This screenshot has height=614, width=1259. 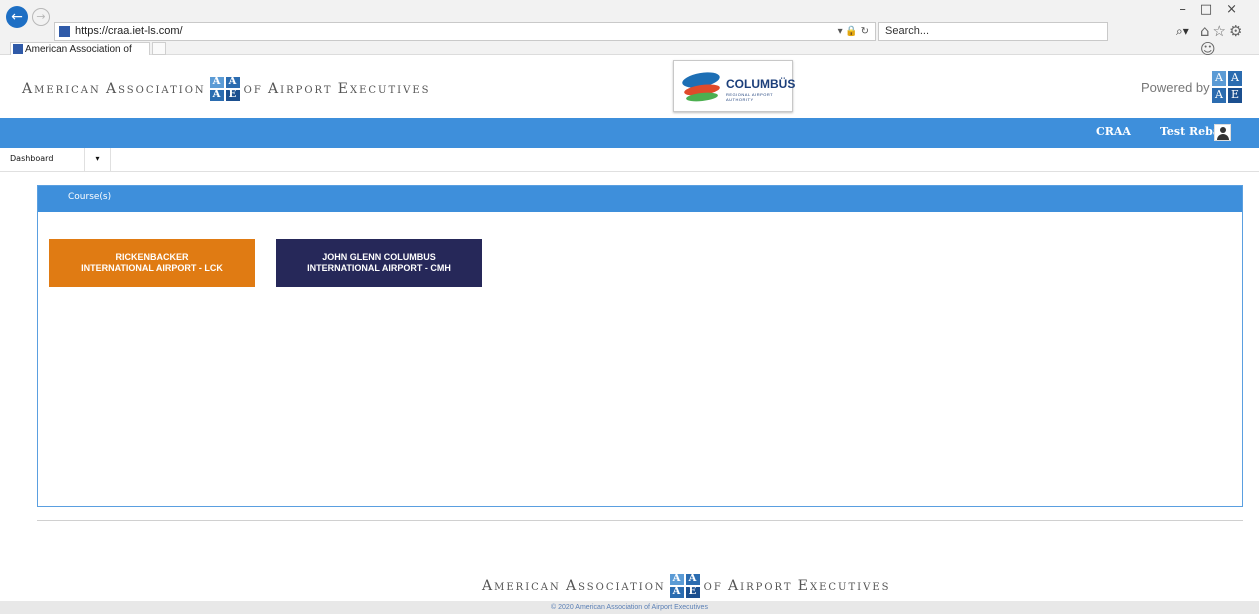 I want to click on course-button-rickenbacker: RICKENBACKER INTERNATIONAL AIRPORT - LCK, so click(x=152, y=263).